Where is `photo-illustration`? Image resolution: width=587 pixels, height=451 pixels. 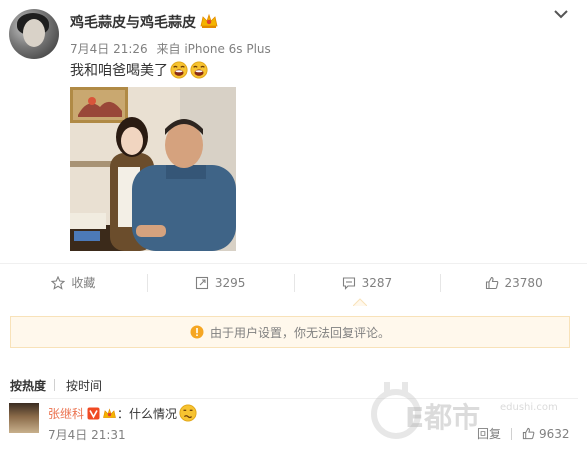 photo-illustration is located at coordinates (153, 169).